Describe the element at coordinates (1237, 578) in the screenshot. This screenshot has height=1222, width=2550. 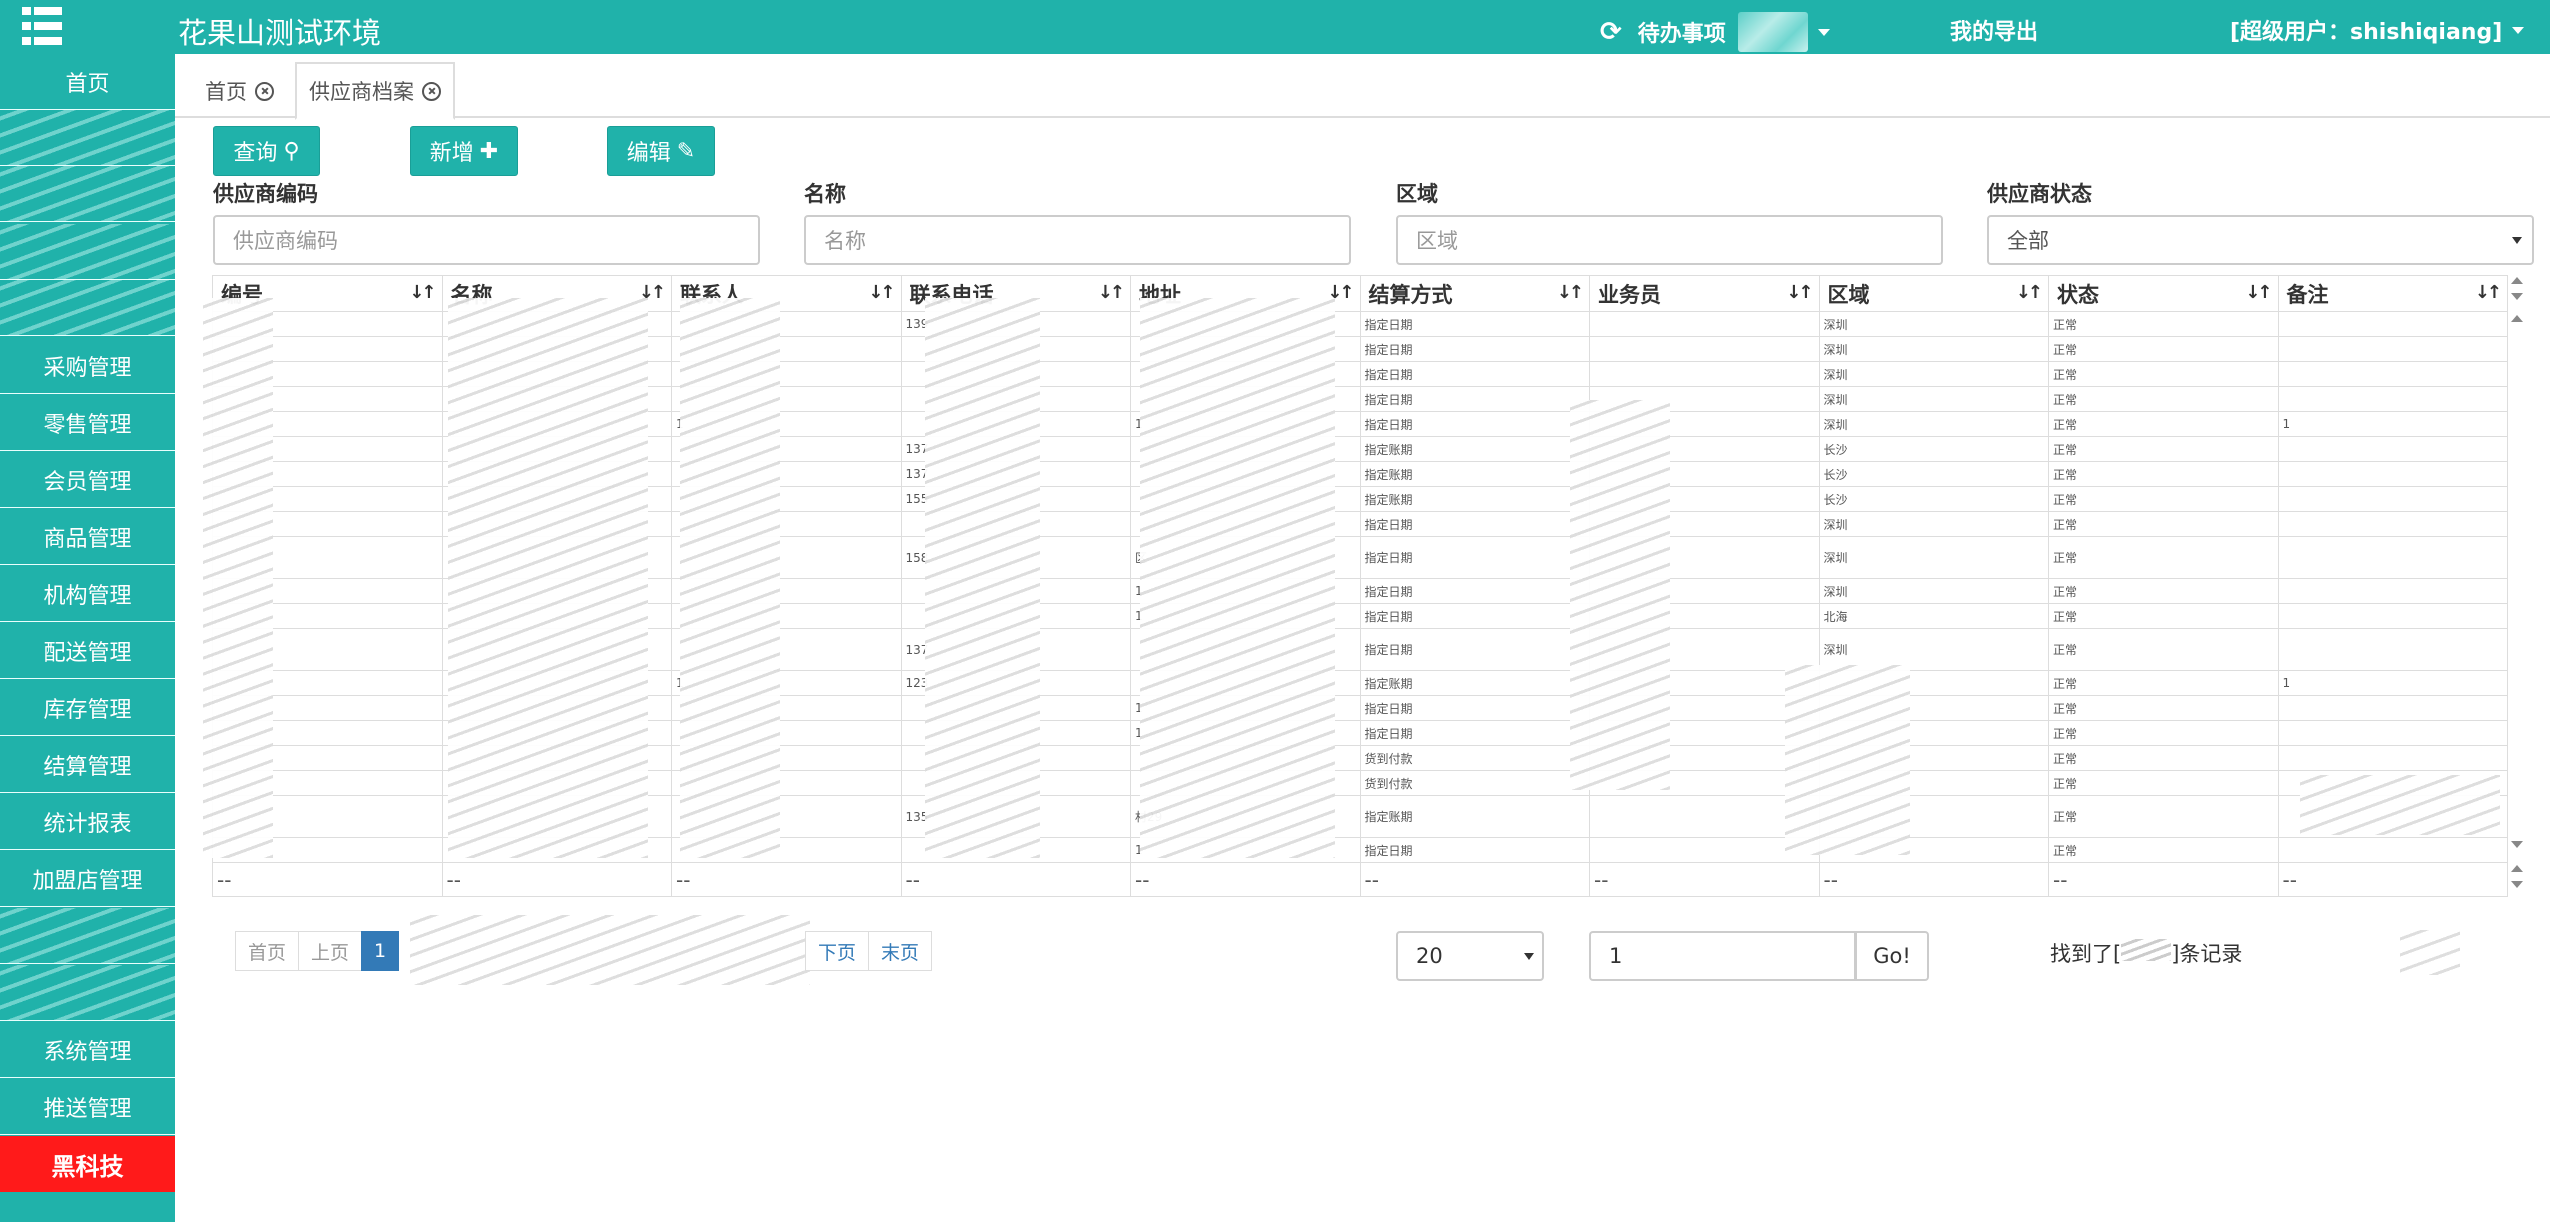
I see `redacted-addresses` at that location.